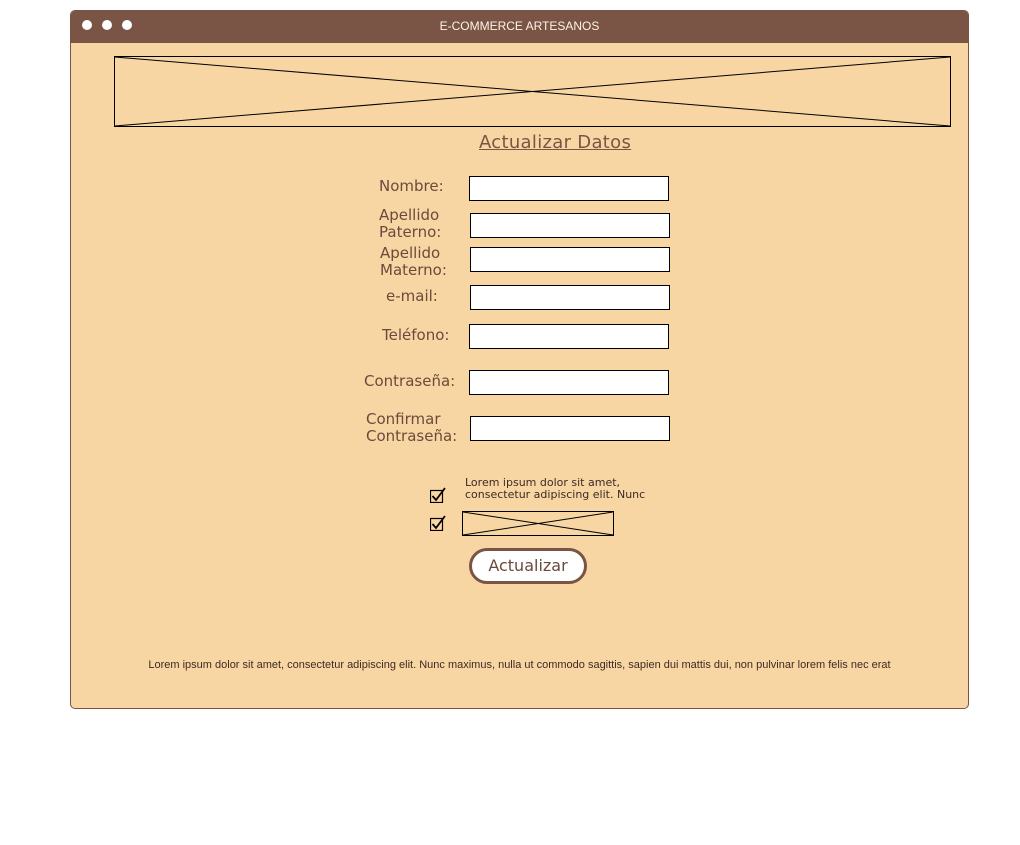 The width and height of the screenshot is (1020, 845). Describe the element at coordinates (412, 296) in the screenshot. I see `label-email: e-mail:` at that location.